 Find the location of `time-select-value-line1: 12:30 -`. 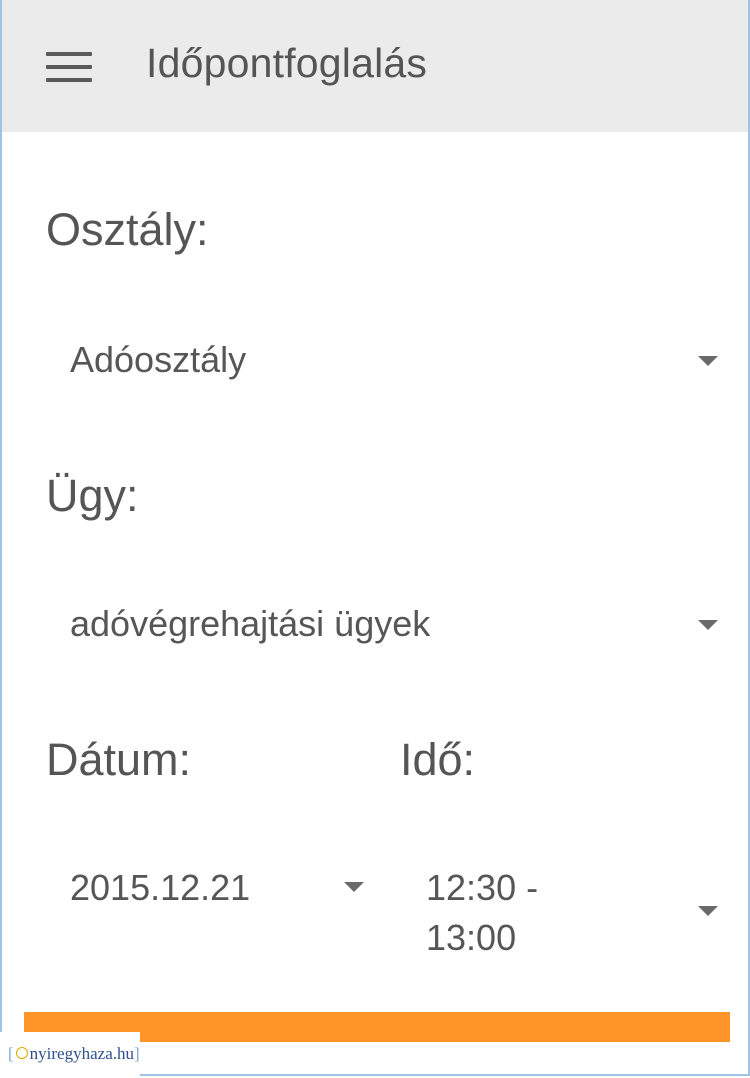

time-select-value-line1: 12:30 - is located at coordinates (482, 887).